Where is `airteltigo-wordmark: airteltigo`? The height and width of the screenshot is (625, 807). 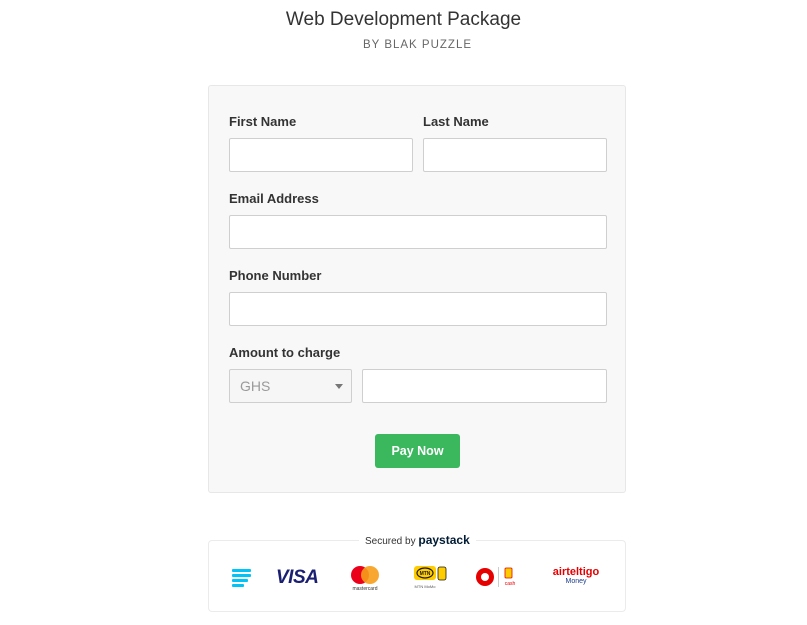
airteltigo-wordmark: airteltigo is located at coordinates (576, 572).